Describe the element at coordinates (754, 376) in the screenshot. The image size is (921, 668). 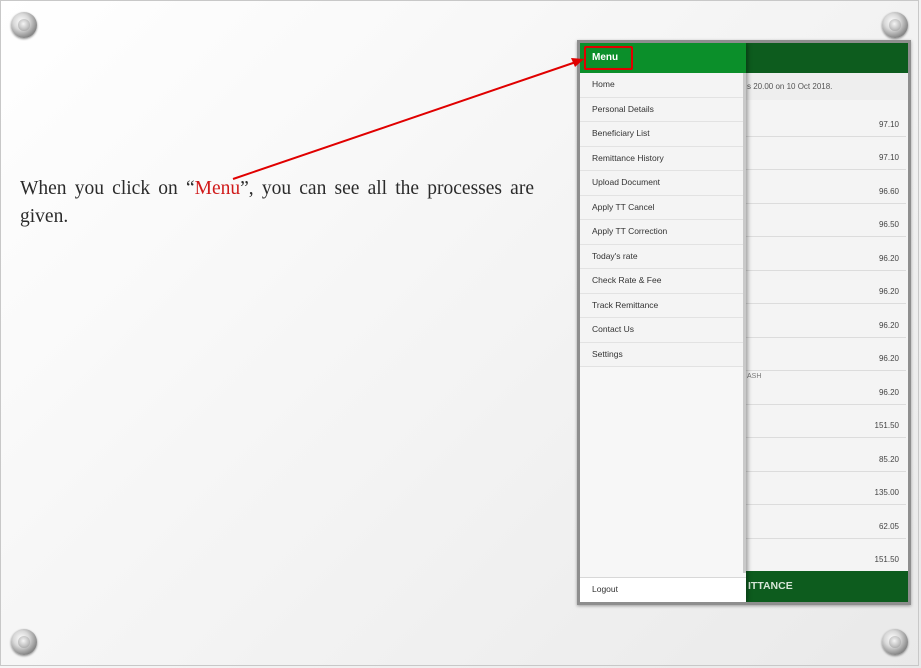
I see `rate-row-sublabel: ASH` at that location.